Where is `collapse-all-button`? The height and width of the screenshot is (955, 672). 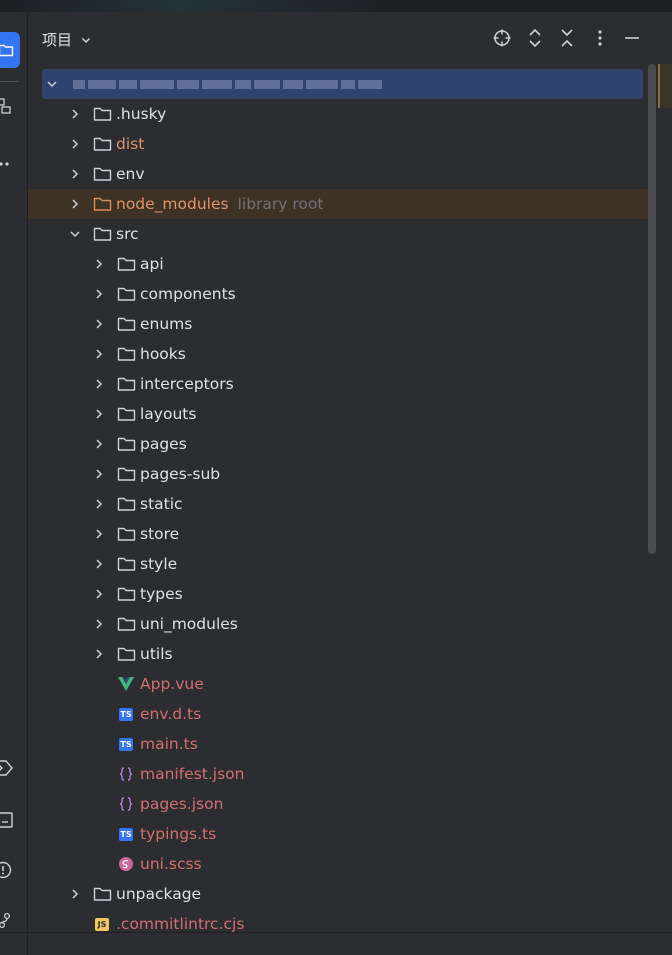 collapse-all-button is located at coordinates (567, 38).